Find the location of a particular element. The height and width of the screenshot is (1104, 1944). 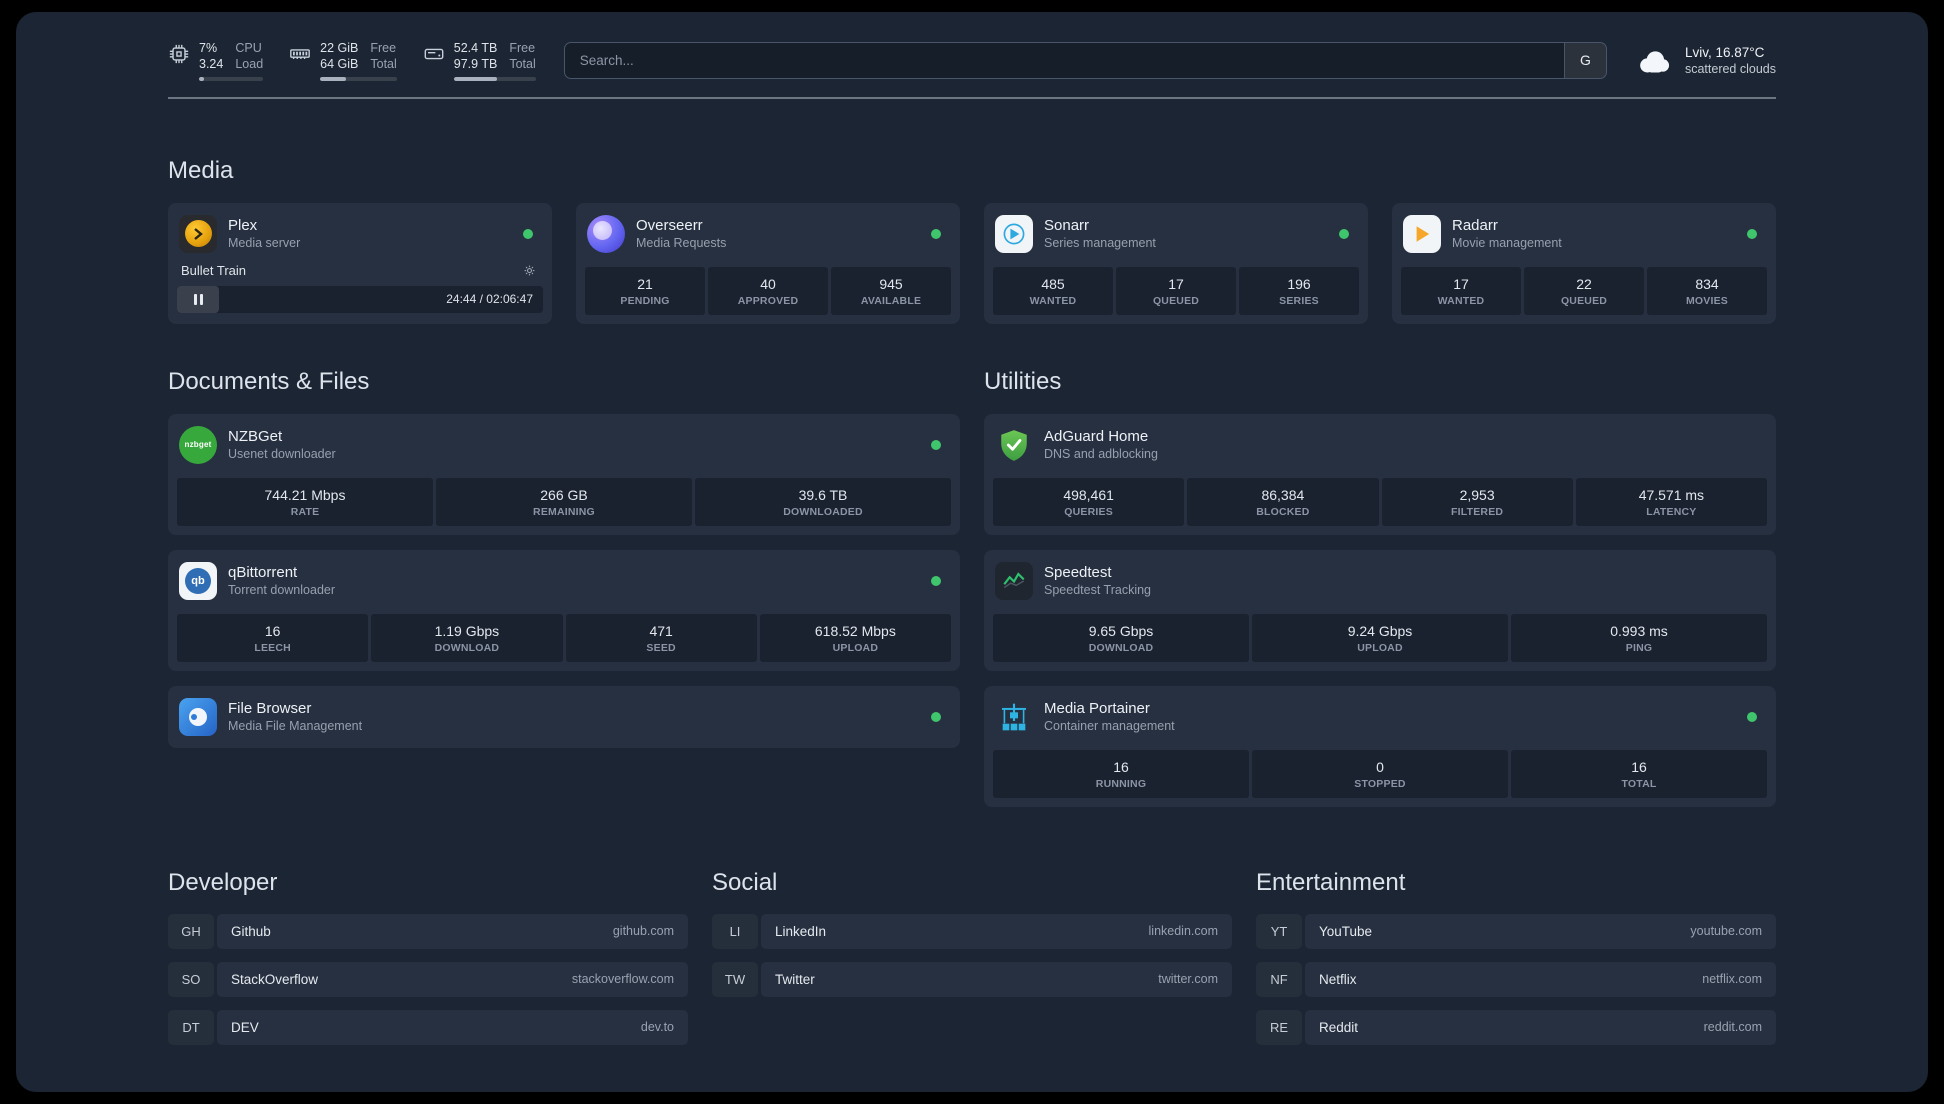

bookmark-label: Github is located at coordinates (251, 931).